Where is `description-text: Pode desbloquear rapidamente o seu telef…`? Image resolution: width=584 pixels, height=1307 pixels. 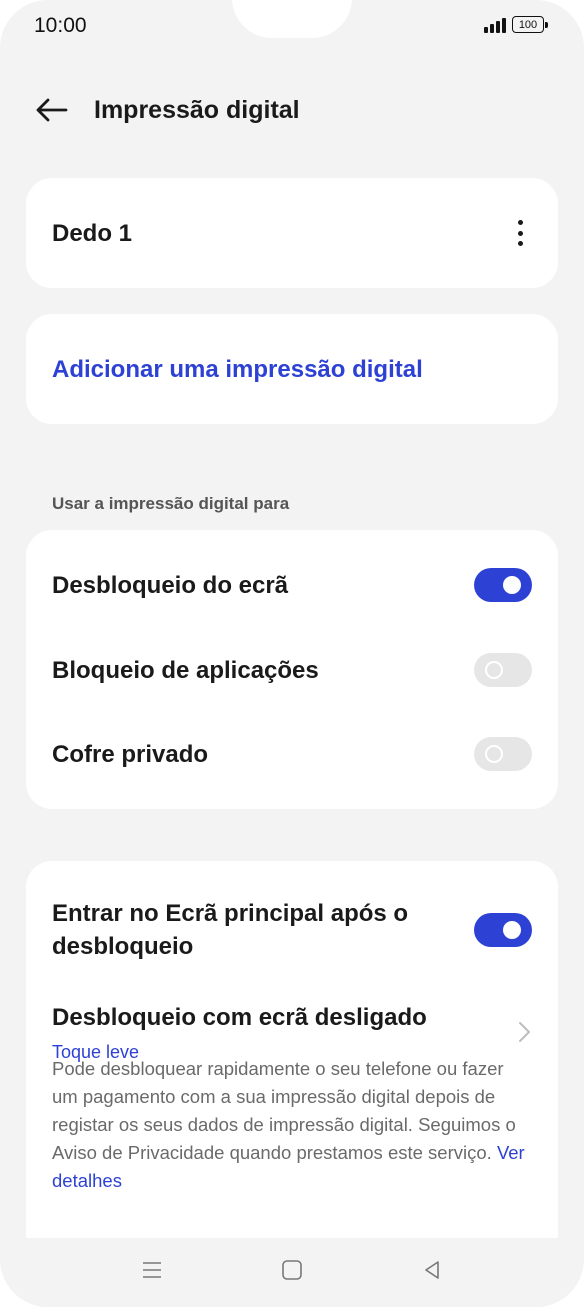
description-text: Pode desbloquear rapidamente o seu telef… is located at coordinates (293, 1125).